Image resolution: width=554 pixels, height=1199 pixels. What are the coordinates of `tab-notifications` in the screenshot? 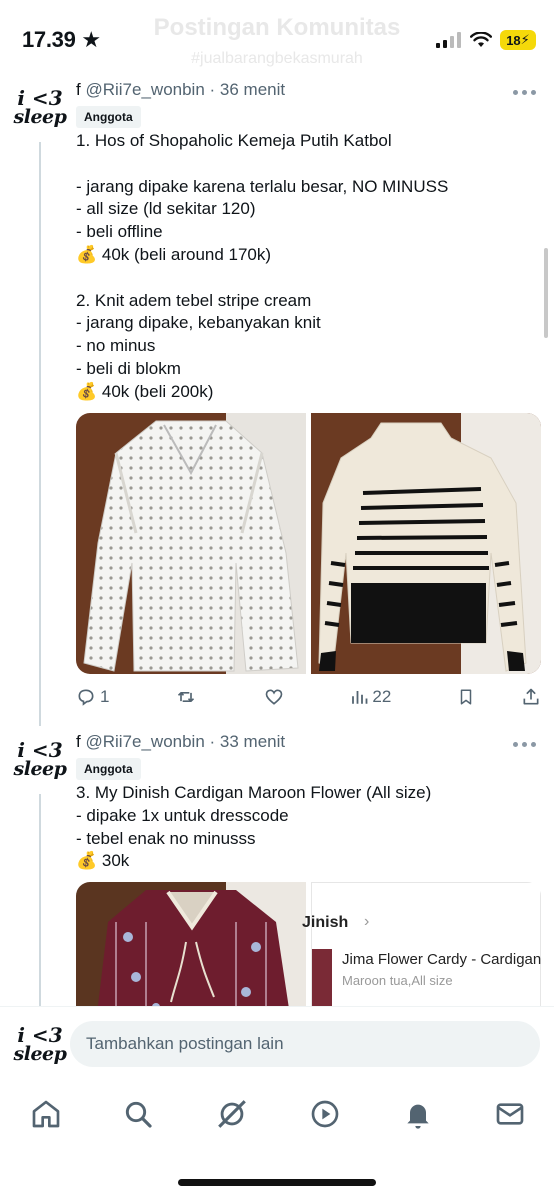 It's located at (418, 1114).